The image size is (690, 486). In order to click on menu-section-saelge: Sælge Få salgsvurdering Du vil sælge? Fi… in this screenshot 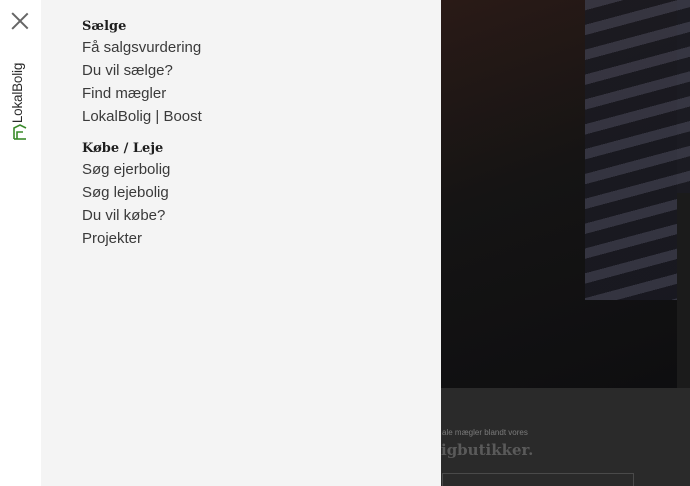, I will do `click(142, 73)`.